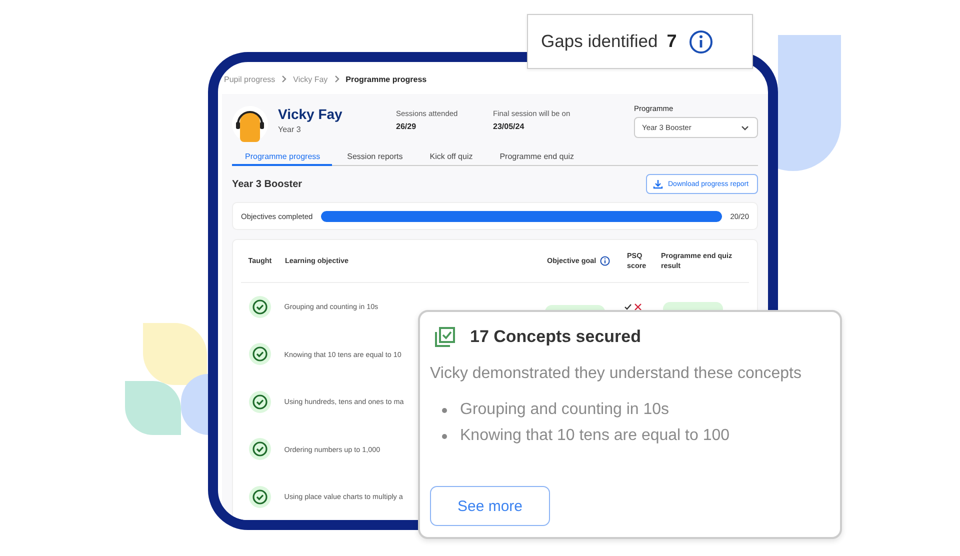 Image resolution: width=960 pixels, height=556 pixels. What do you see at coordinates (658, 184) in the screenshot?
I see `download-icon` at bounding box center [658, 184].